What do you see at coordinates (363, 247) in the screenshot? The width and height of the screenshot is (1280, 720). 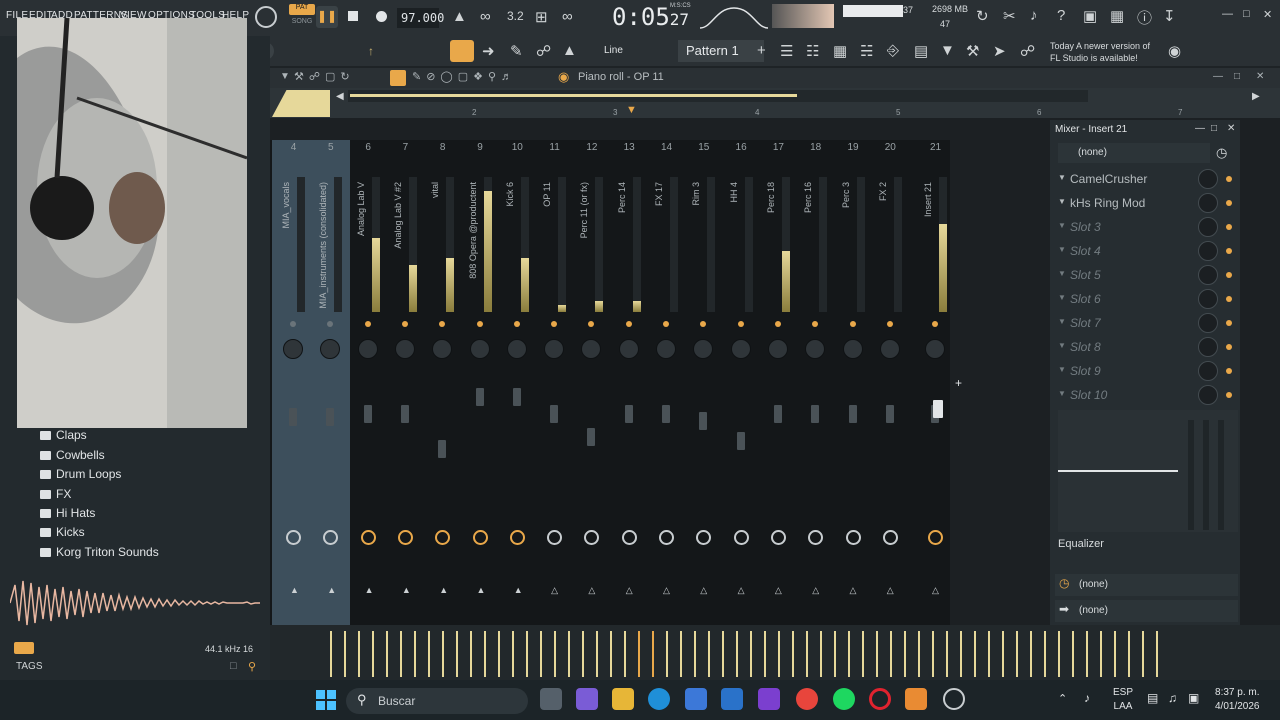 I see `strip-name: Analog Lab V` at bounding box center [363, 247].